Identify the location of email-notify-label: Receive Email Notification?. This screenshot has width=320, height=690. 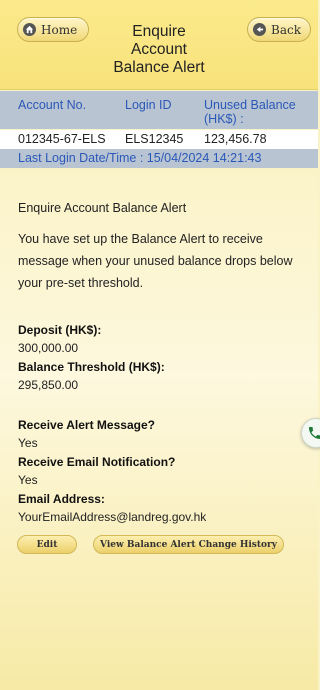
(97, 462).